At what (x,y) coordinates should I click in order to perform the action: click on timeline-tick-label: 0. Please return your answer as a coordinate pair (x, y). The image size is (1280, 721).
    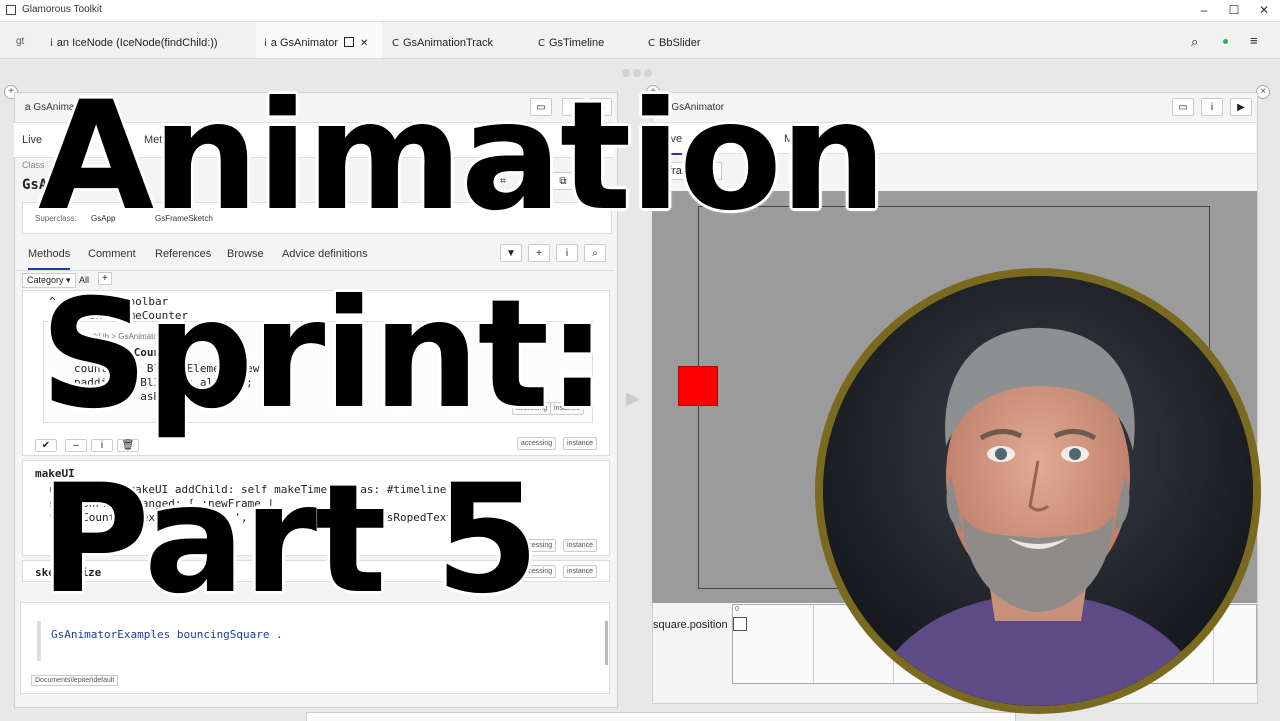
    Looking at the image, I should click on (737, 609).